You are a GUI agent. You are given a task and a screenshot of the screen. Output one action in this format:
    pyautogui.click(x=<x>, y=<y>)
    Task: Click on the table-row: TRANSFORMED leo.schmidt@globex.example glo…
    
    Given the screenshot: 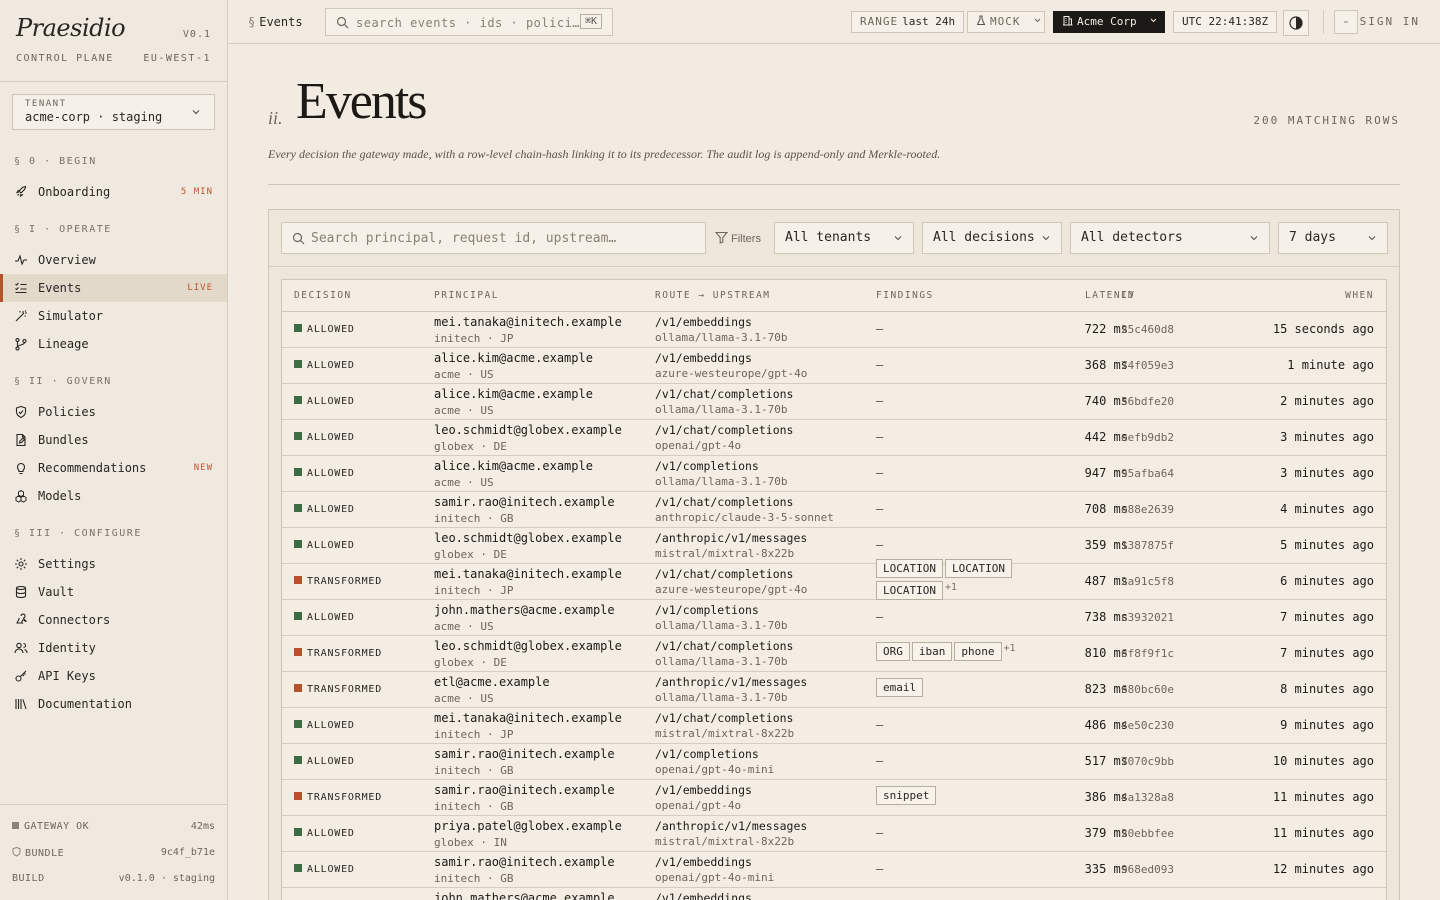 What is the action you would take?
    pyautogui.click(x=834, y=654)
    